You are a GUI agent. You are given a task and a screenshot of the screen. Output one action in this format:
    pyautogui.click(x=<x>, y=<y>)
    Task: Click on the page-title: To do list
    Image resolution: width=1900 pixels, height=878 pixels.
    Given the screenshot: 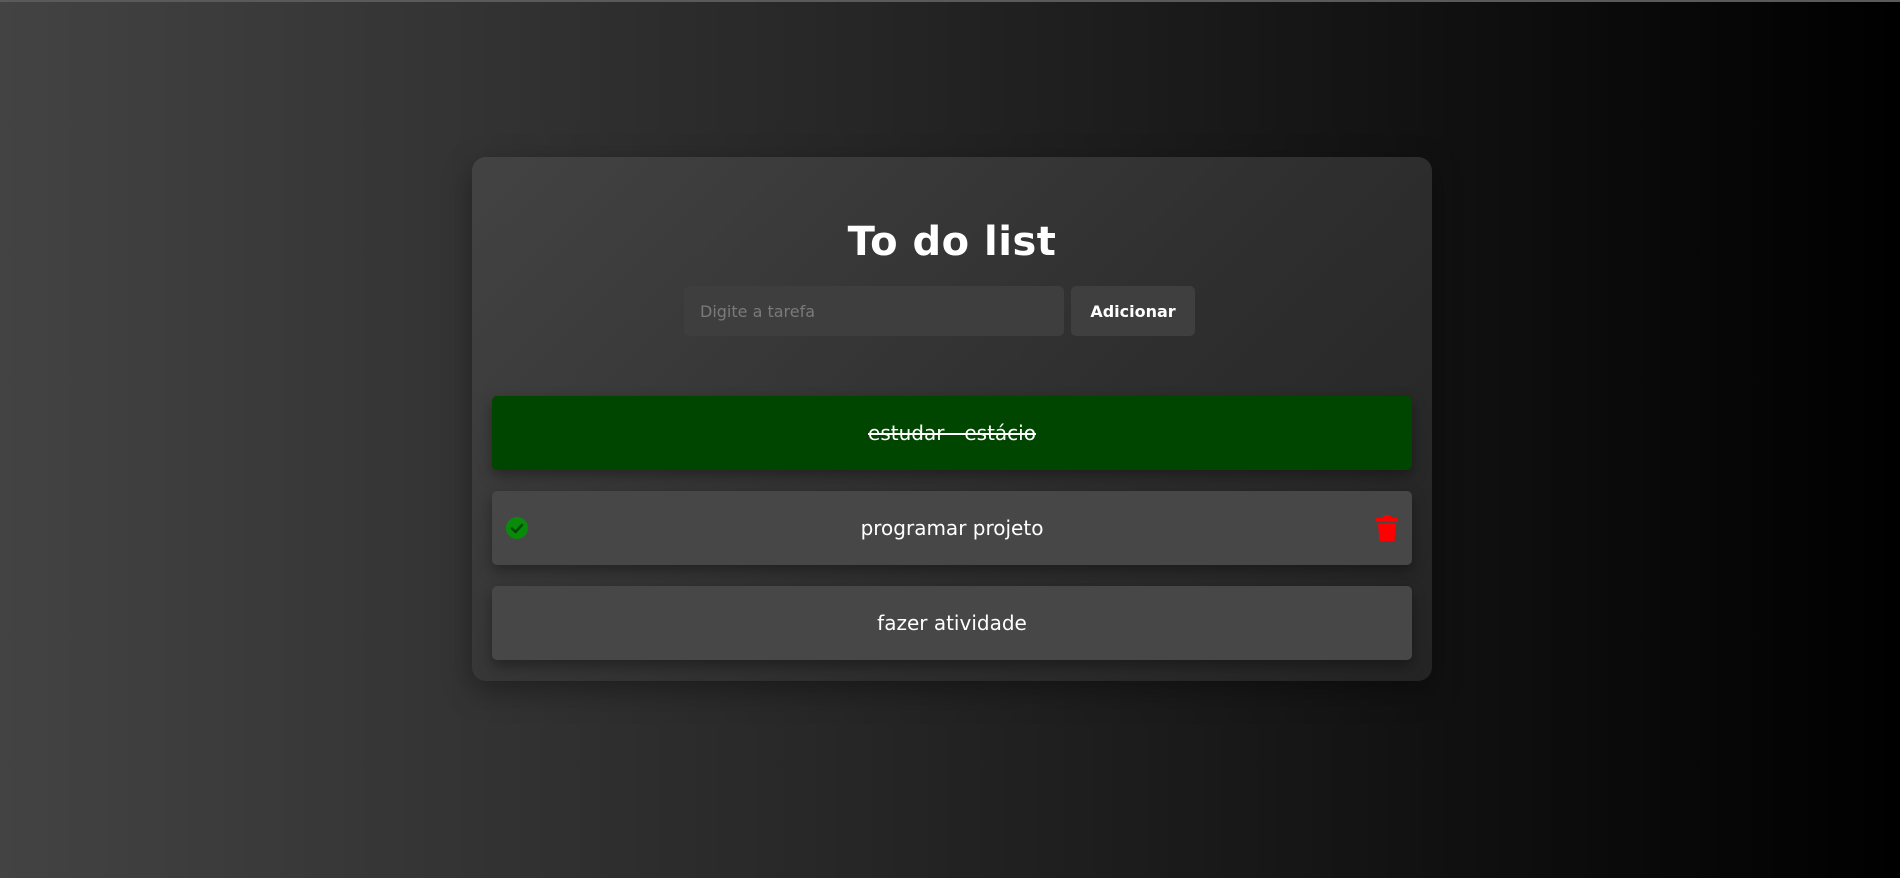 What is the action you would take?
    pyautogui.click(x=952, y=241)
    